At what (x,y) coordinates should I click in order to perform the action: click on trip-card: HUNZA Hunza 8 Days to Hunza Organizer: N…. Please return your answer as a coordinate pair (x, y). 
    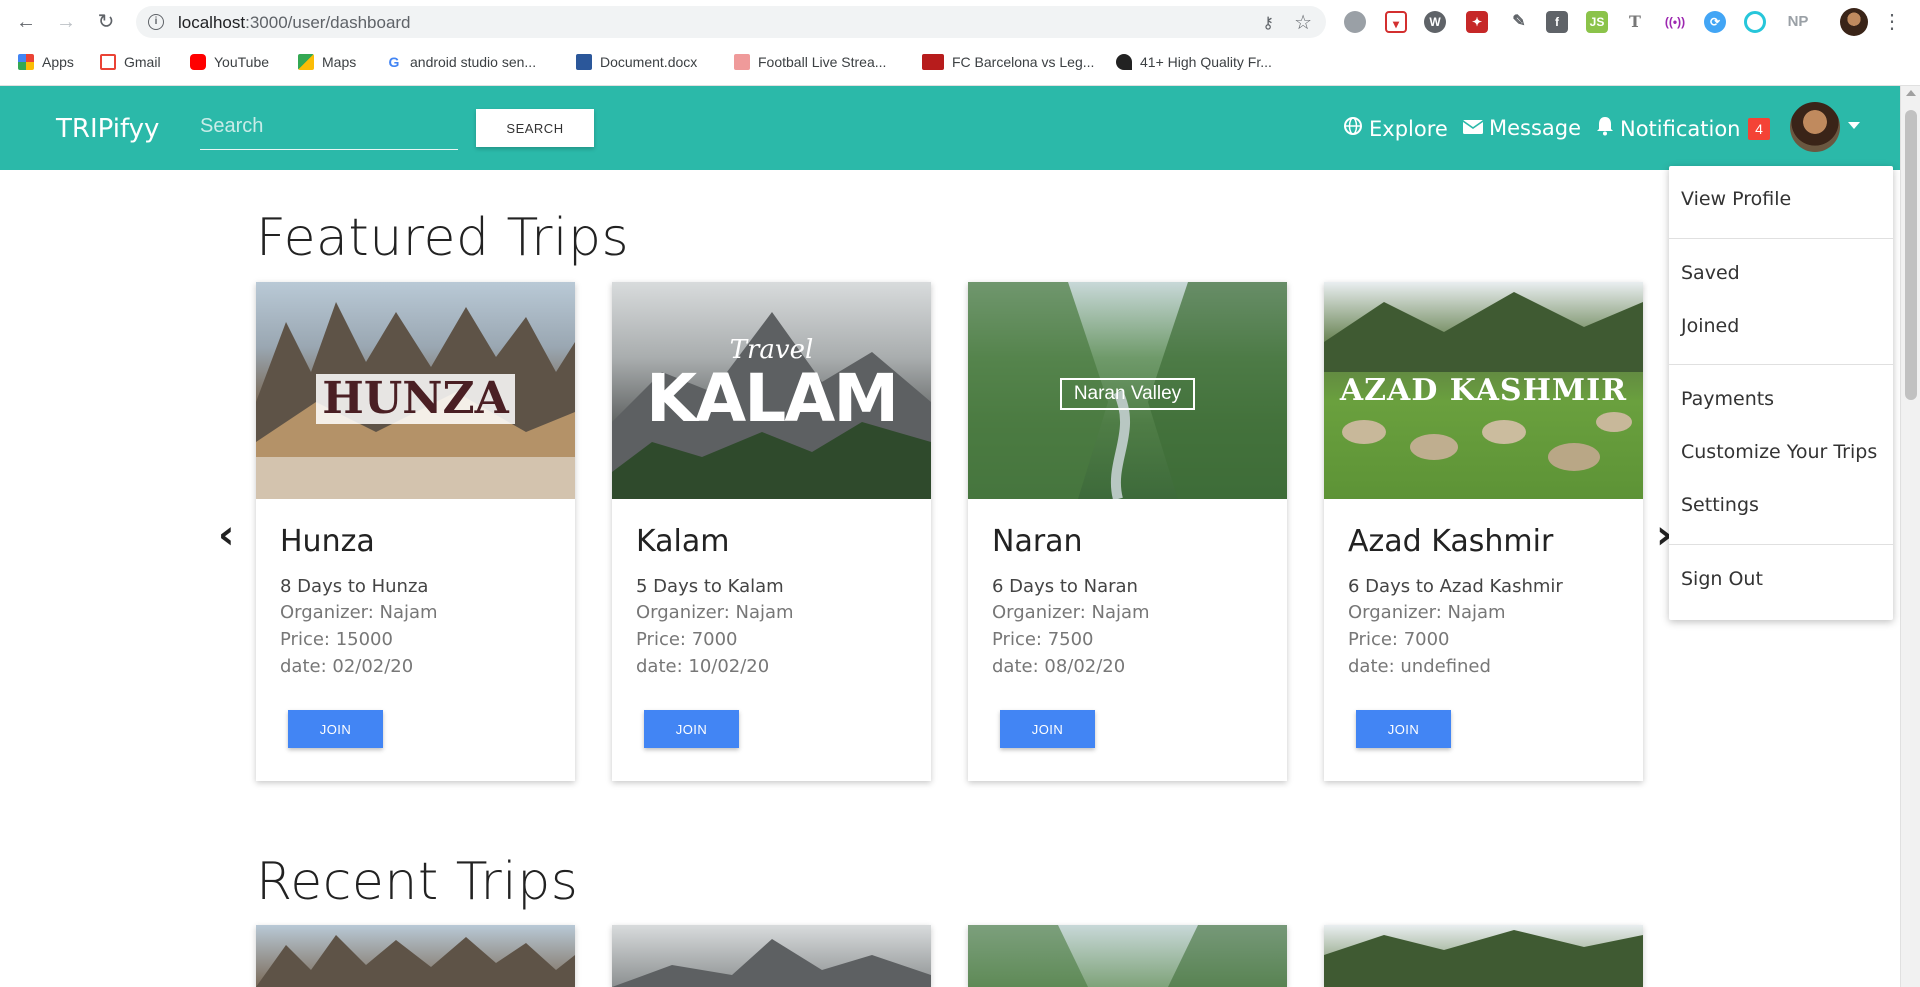
    Looking at the image, I should click on (415, 531).